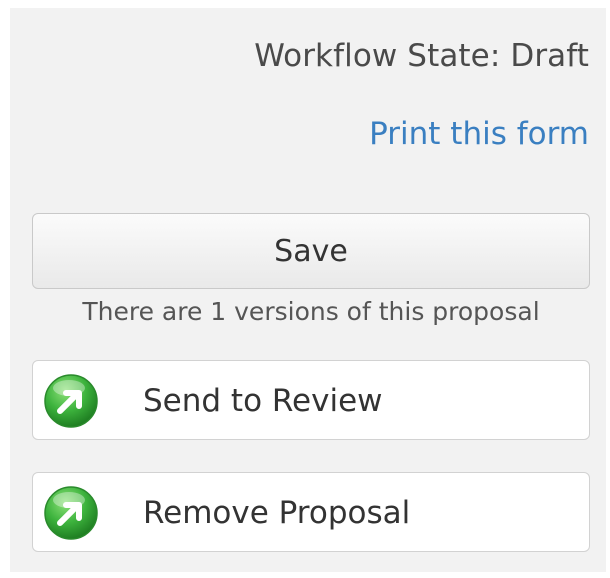 The width and height of the screenshot is (610, 578). Describe the element at coordinates (311, 251) in the screenshot. I see `save-button: Save` at that location.